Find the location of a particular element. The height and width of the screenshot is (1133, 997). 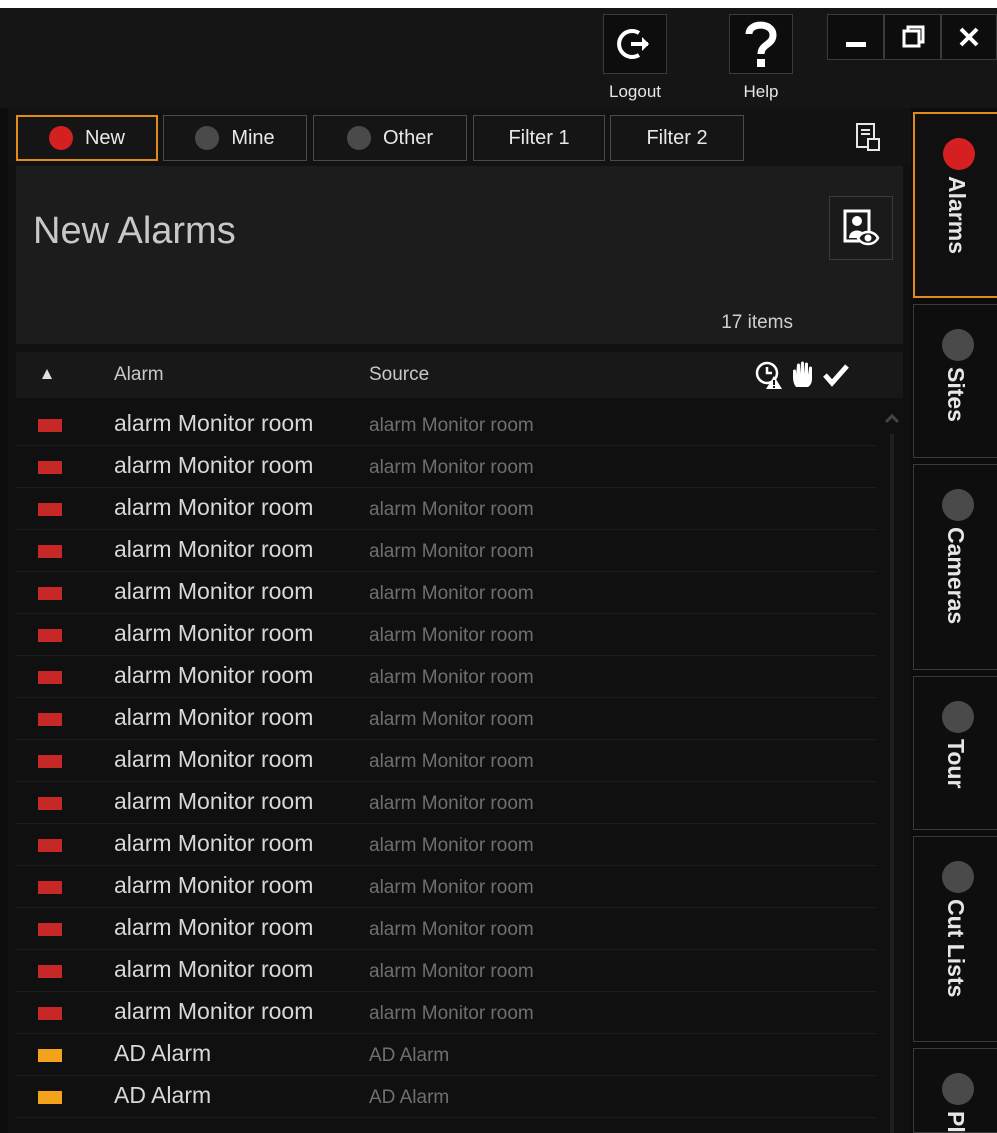

side-tabs: Alarms Sites Cameras Tour Cut Lists Pl is located at coordinates (954, 620).